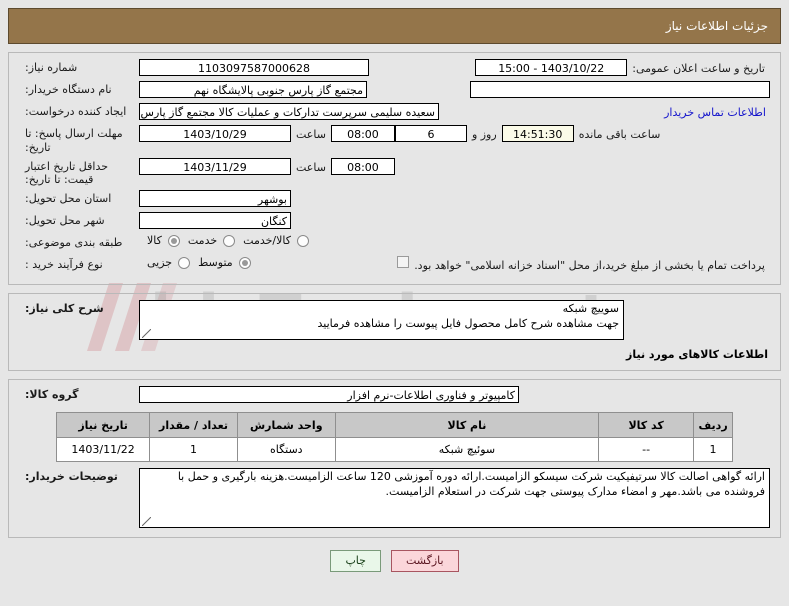 Image resolution: width=789 pixels, height=606 pixels. Describe the element at coordinates (362, 166) in the screenshot. I see `price-validity-hour-field: 08:00` at that location.